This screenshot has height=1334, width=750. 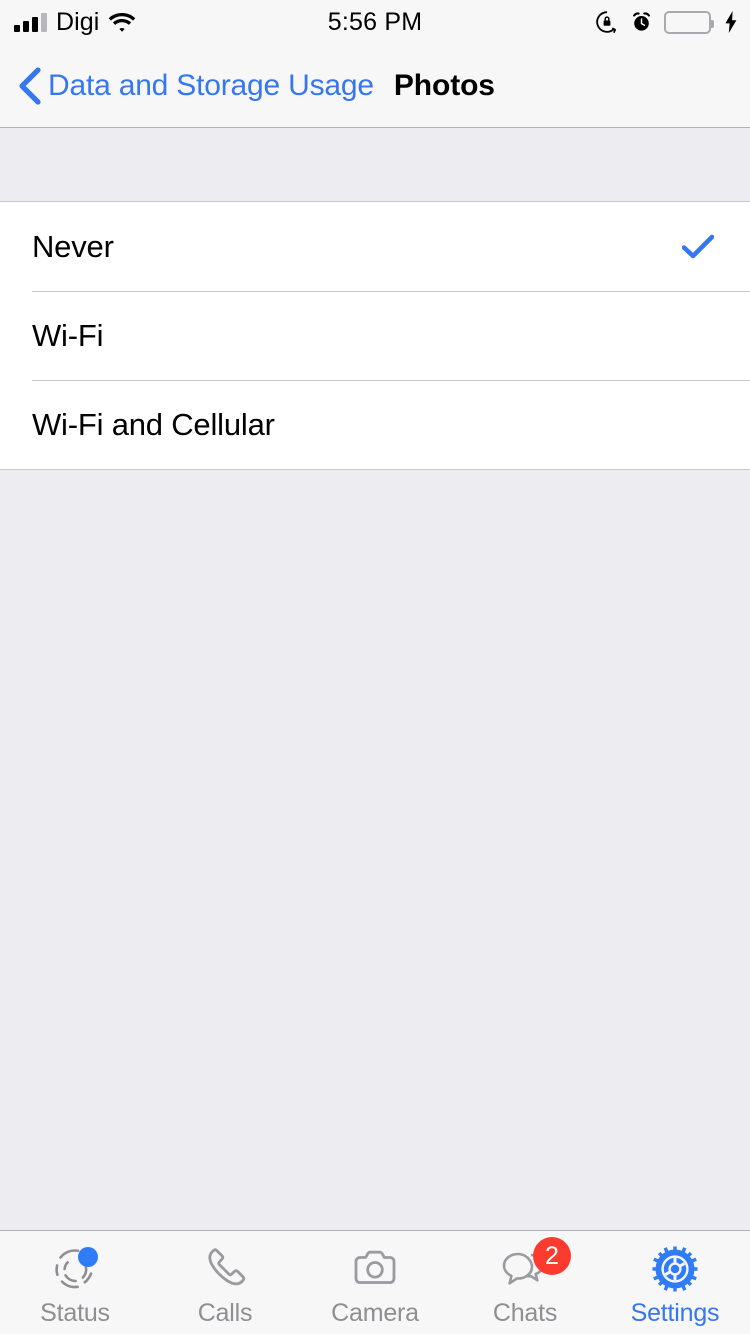 I want to click on rotation-lock-icon, so click(x=607, y=22).